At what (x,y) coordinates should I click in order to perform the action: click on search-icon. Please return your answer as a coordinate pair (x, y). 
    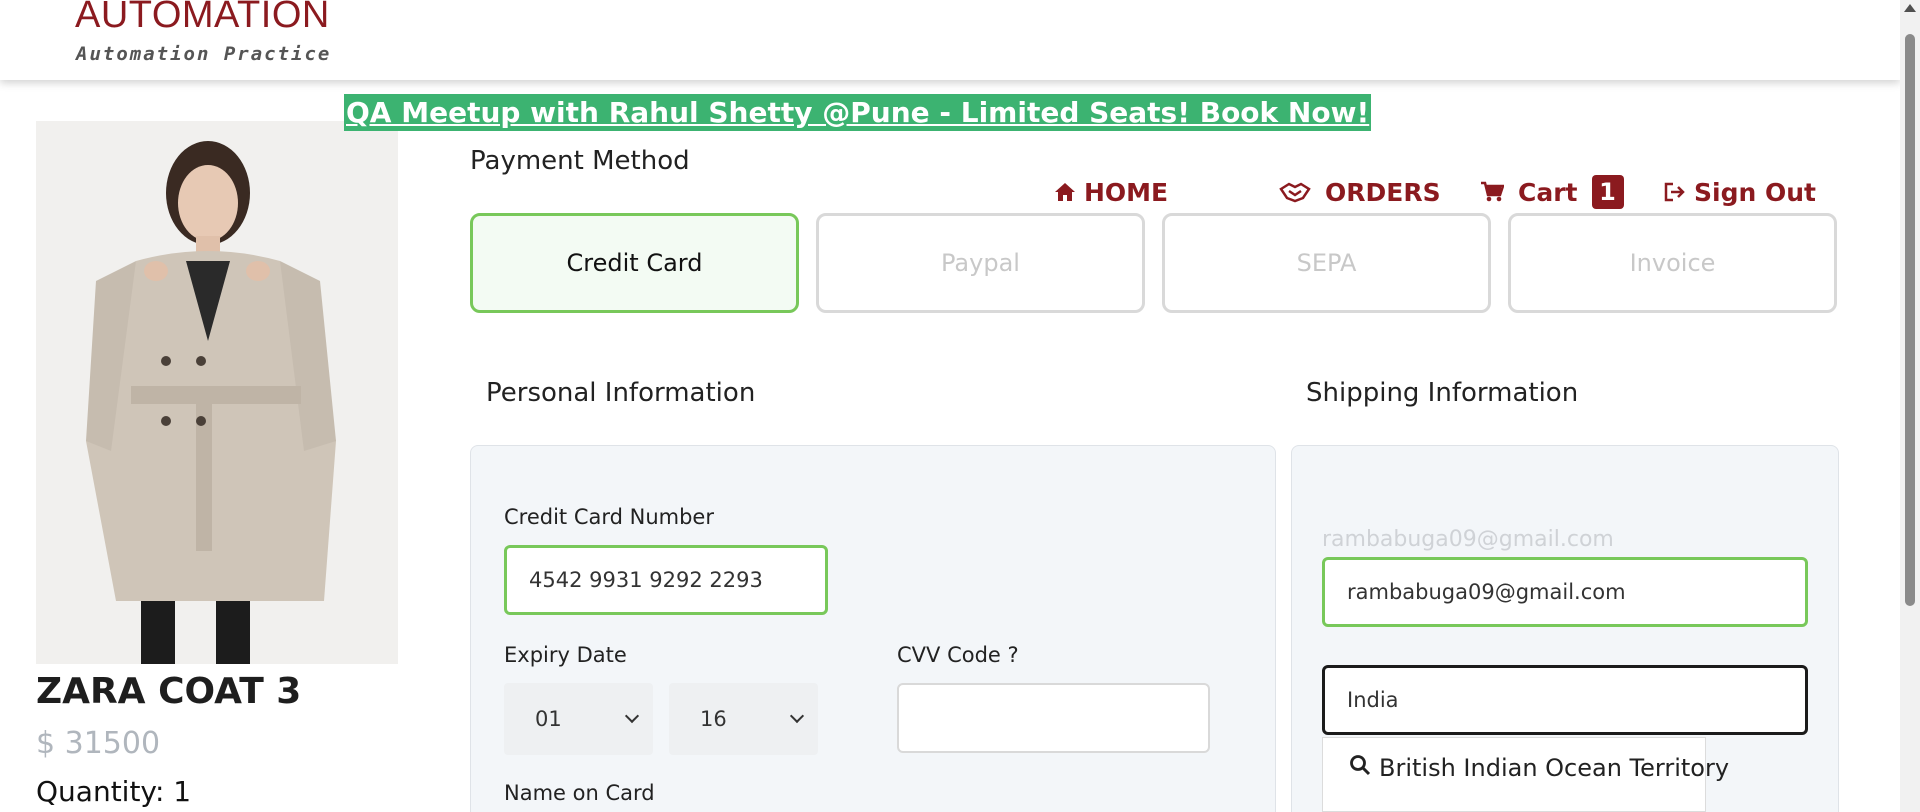
    Looking at the image, I should click on (1360, 768).